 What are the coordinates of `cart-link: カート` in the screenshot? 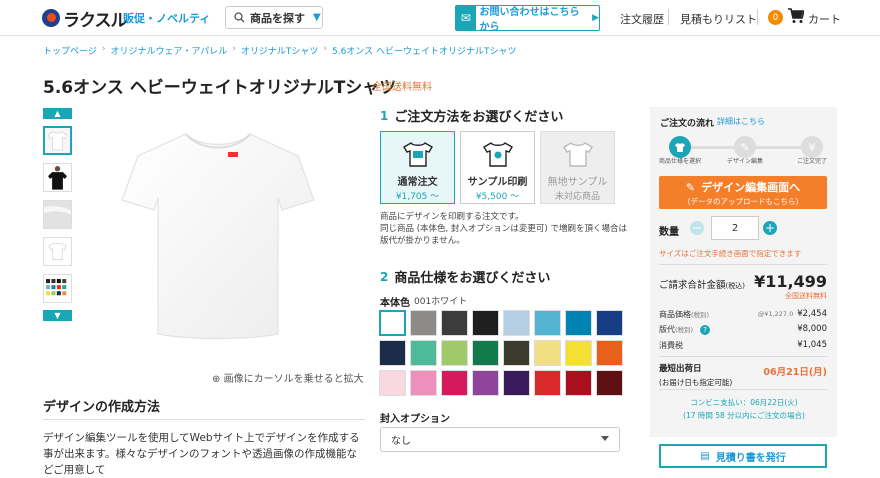 It's located at (824, 19).